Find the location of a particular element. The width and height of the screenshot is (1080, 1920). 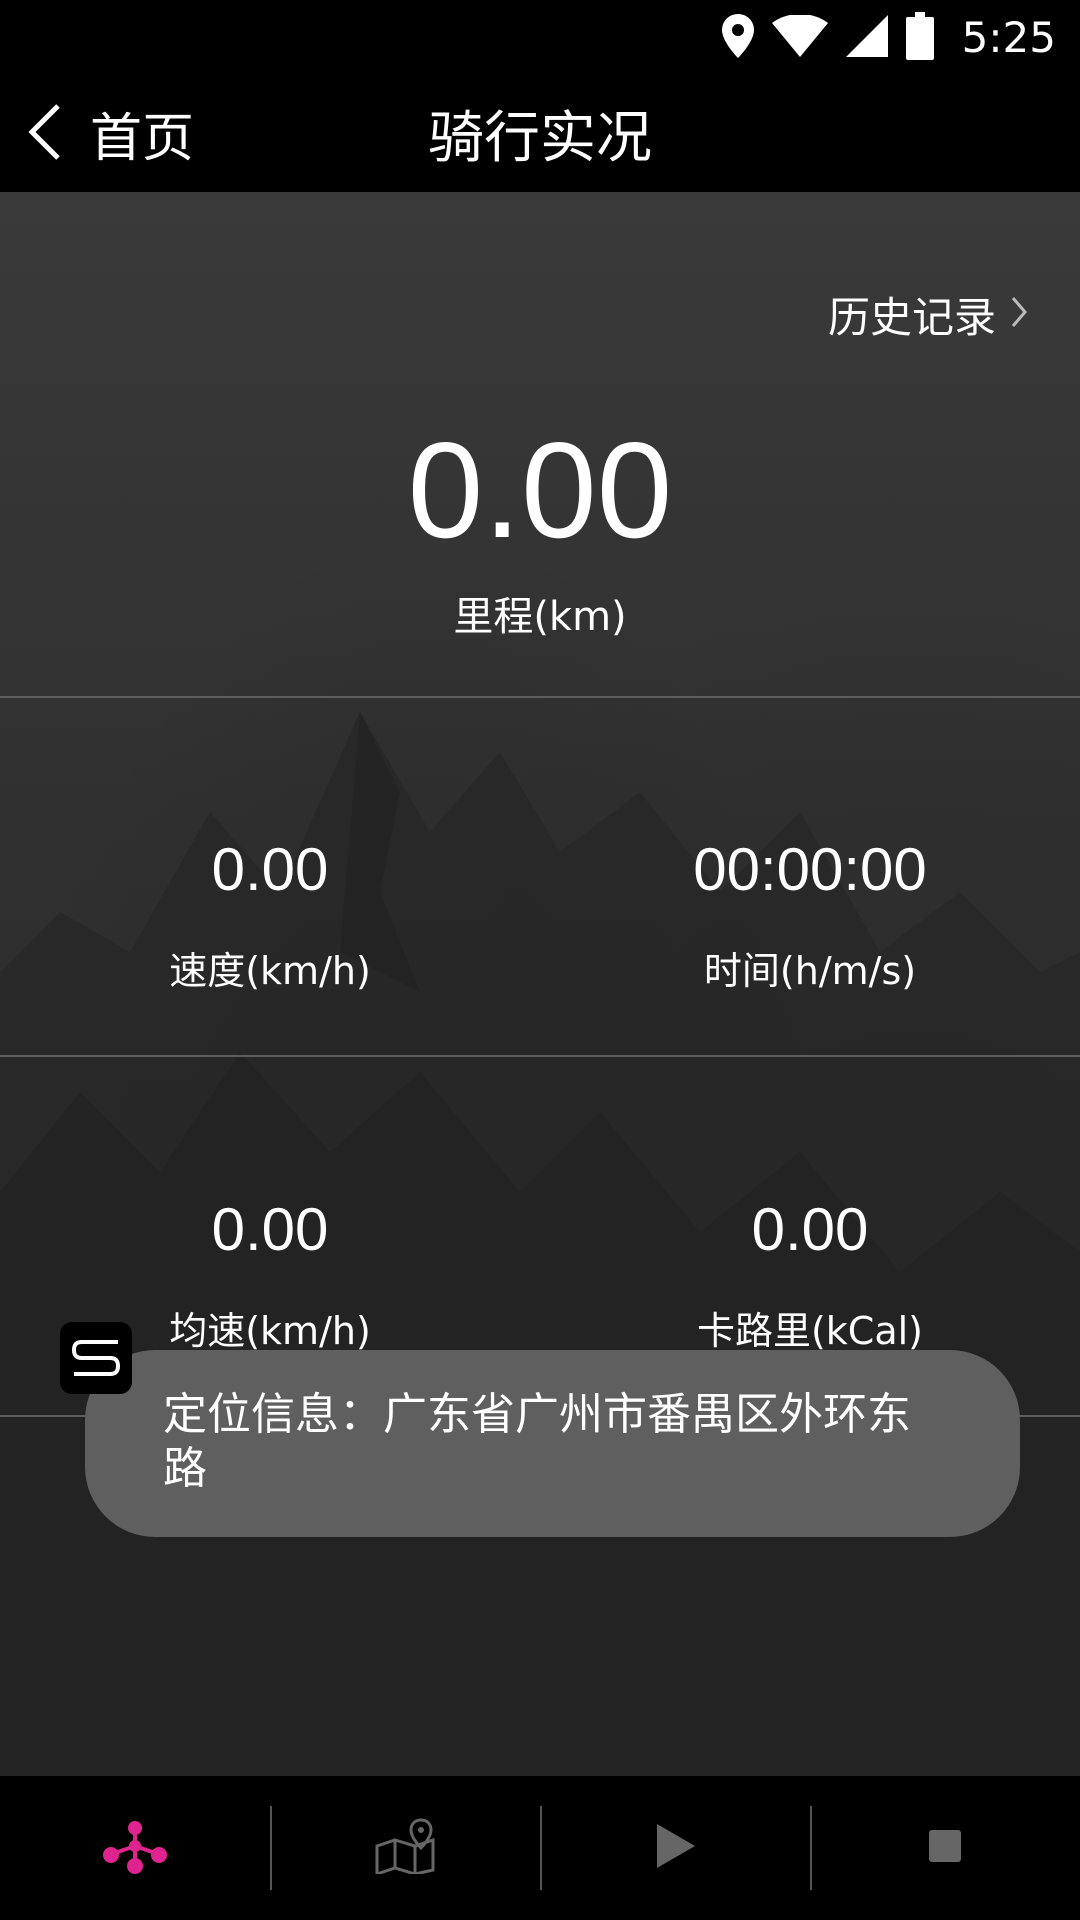

toast-message: 定位信息：广东省广州市番禺区外环东路 is located at coordinates (537, 1441).